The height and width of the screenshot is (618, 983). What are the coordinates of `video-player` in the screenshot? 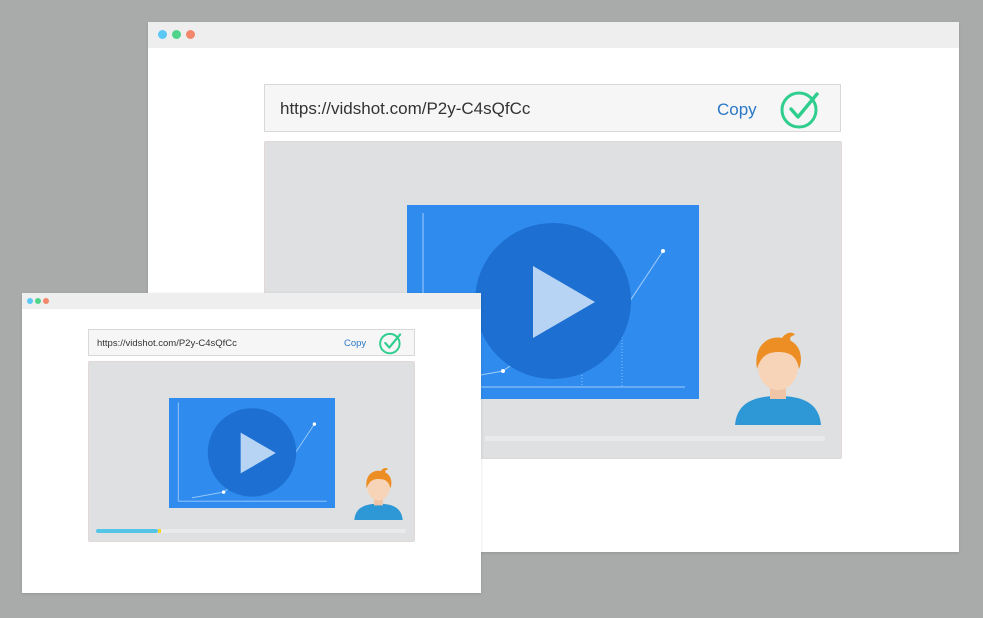 It's located at (251, 451).